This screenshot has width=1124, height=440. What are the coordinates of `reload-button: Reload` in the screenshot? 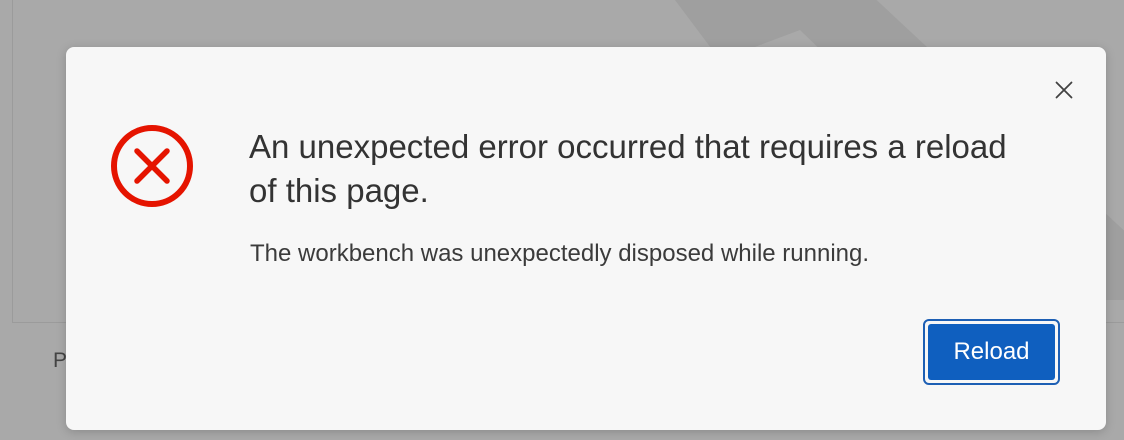 It's located at (991, 352).